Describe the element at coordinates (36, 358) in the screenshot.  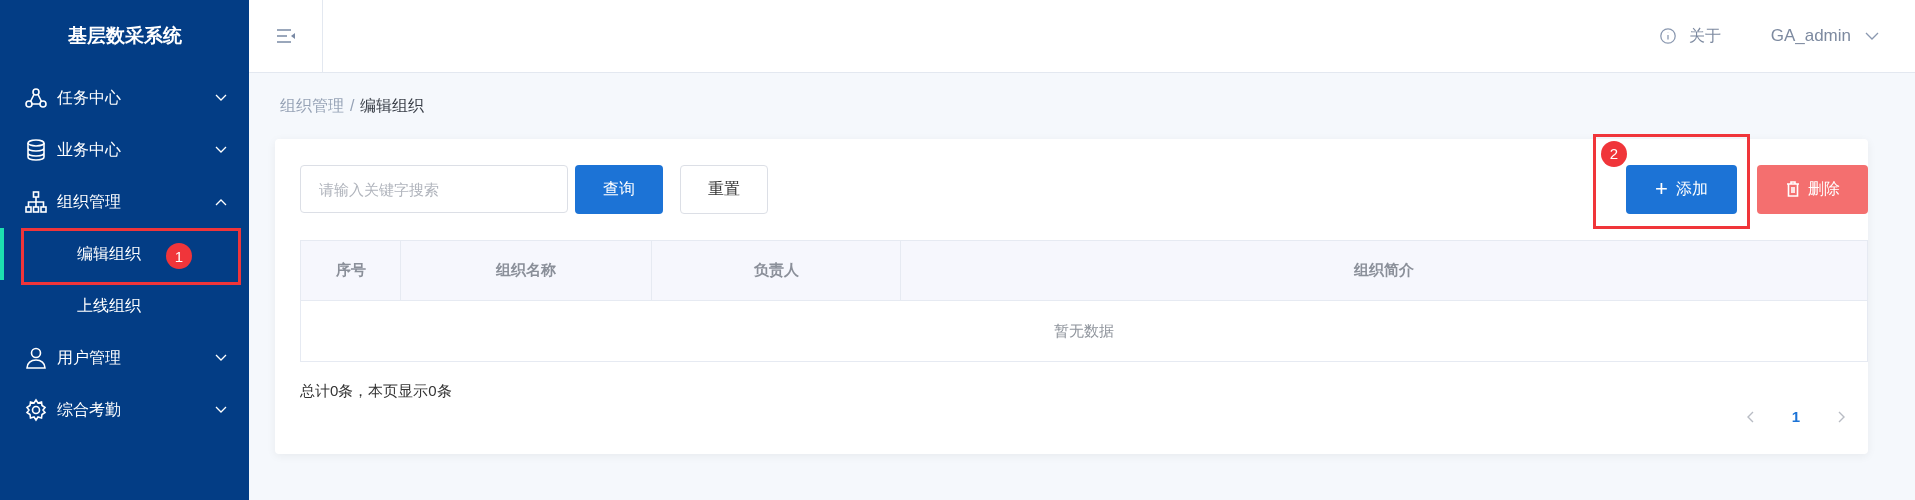
I see `user-icon` at that location.